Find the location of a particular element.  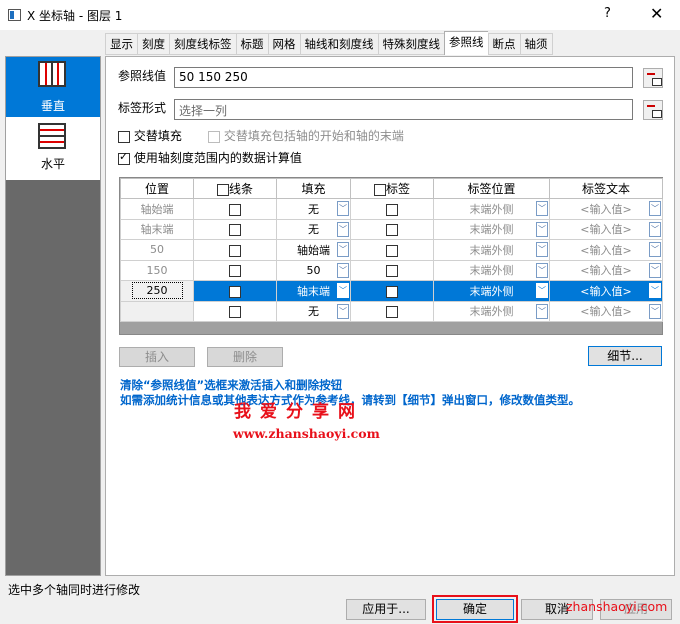

tab-rug: 轴须 is located at coordinates (536, 44).